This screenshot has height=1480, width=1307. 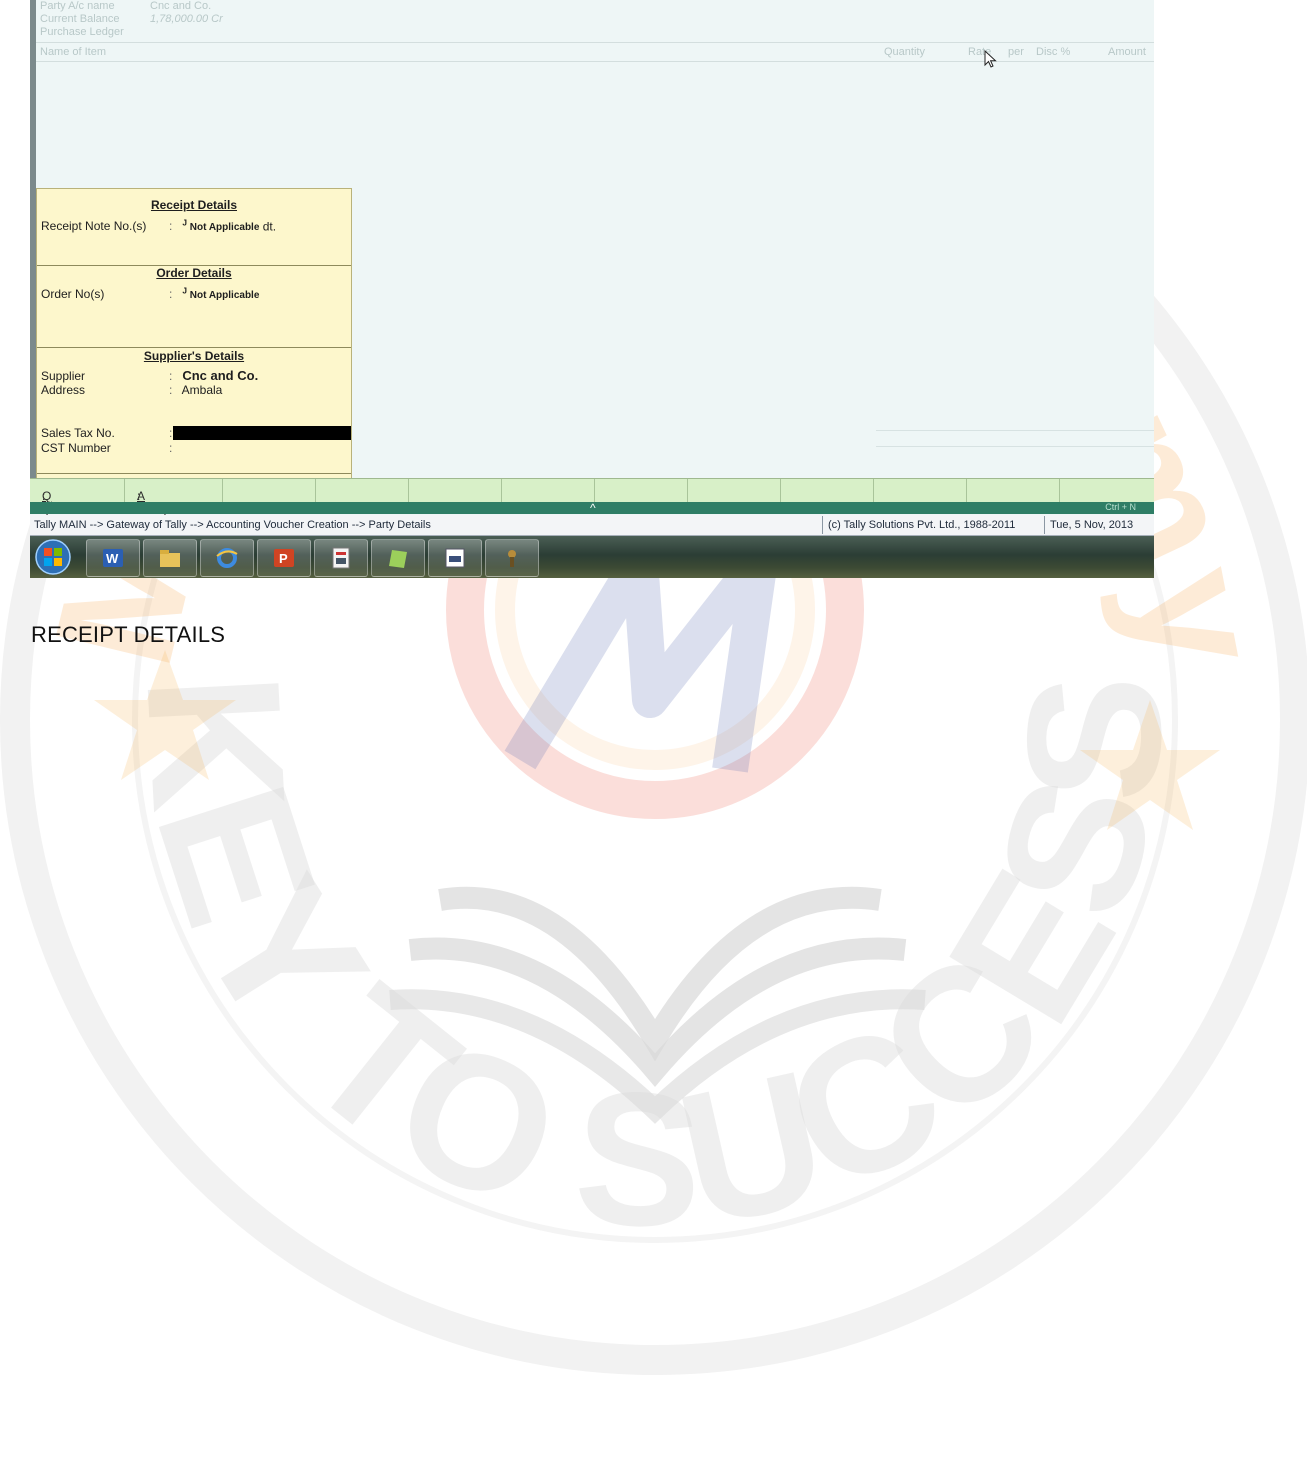 I want to click on tally-key-taskbar-button, so click(x=512, y=558).